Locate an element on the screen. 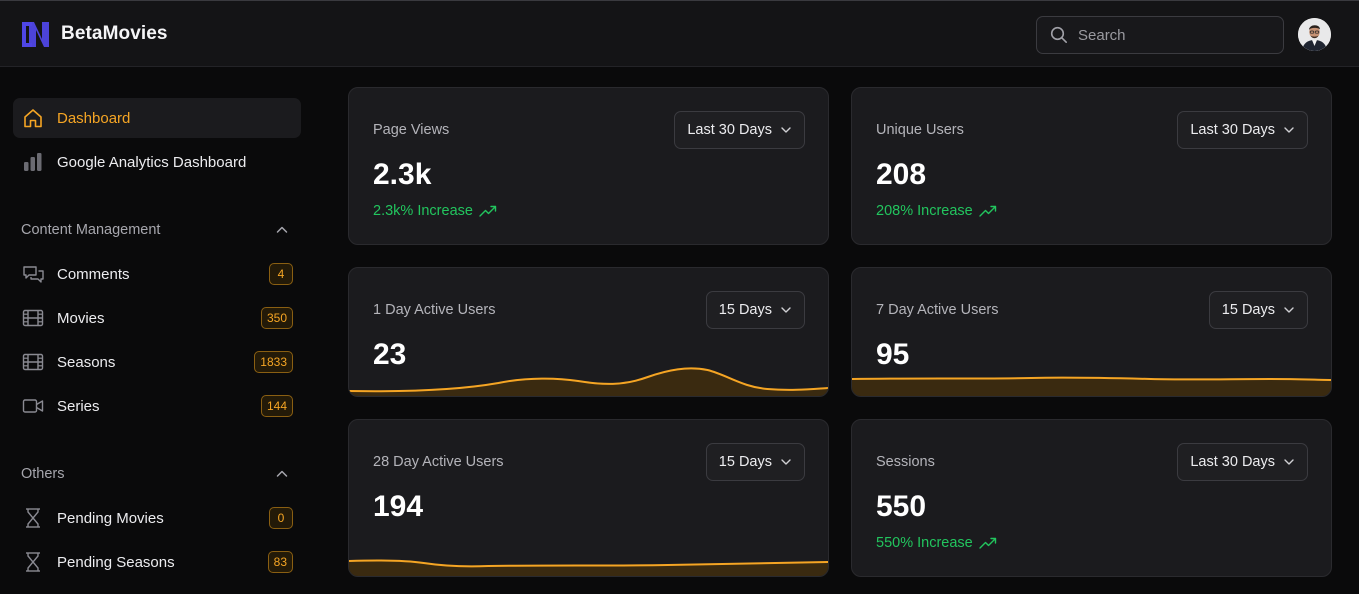 This screenshot has width=1359, height=594. card-sessions: Sessions Last 30 Days 550 550% Increase is located at coordinates (1091, 498).